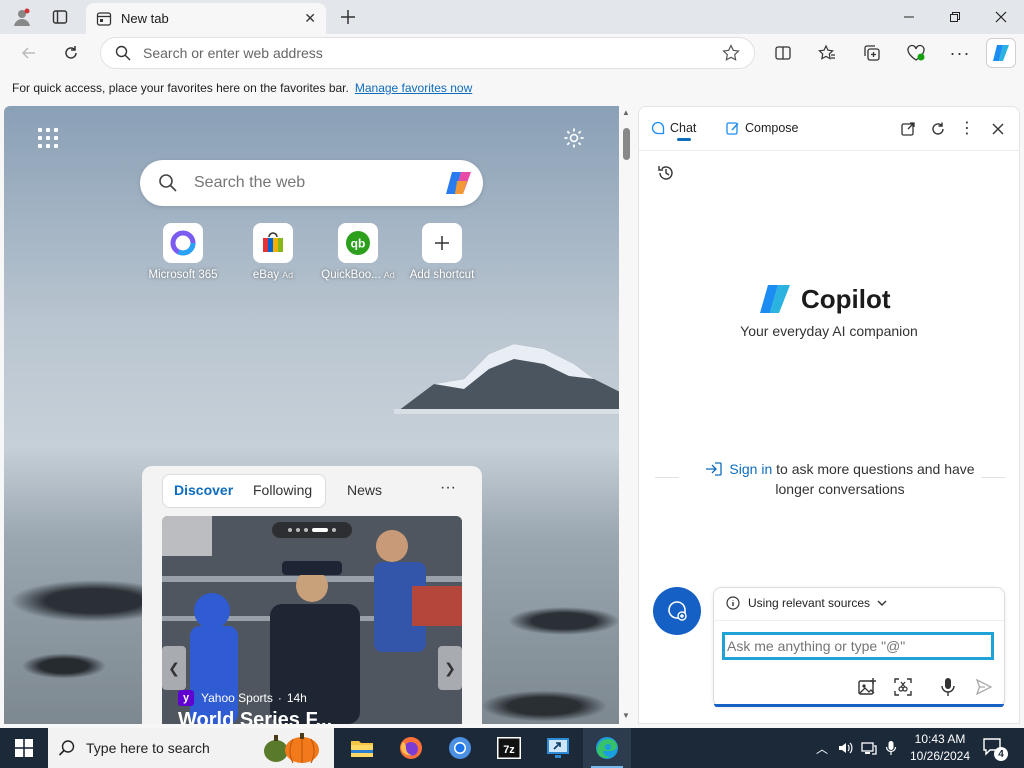  I want to click on svg-text: qb, so click(358, 244).